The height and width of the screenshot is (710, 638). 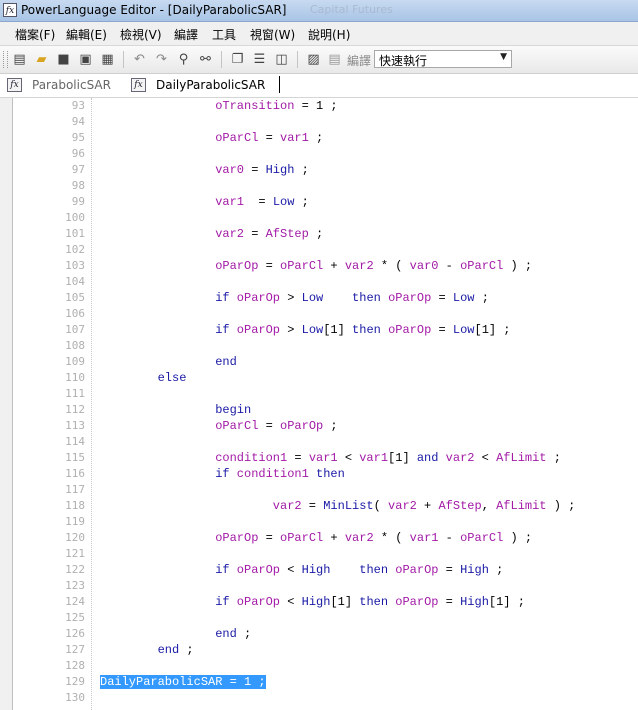 What do you see at coordinates (506, 602) in the screenshot?
I see `operator-token: [1] ;` at bounding box center [506, 602].